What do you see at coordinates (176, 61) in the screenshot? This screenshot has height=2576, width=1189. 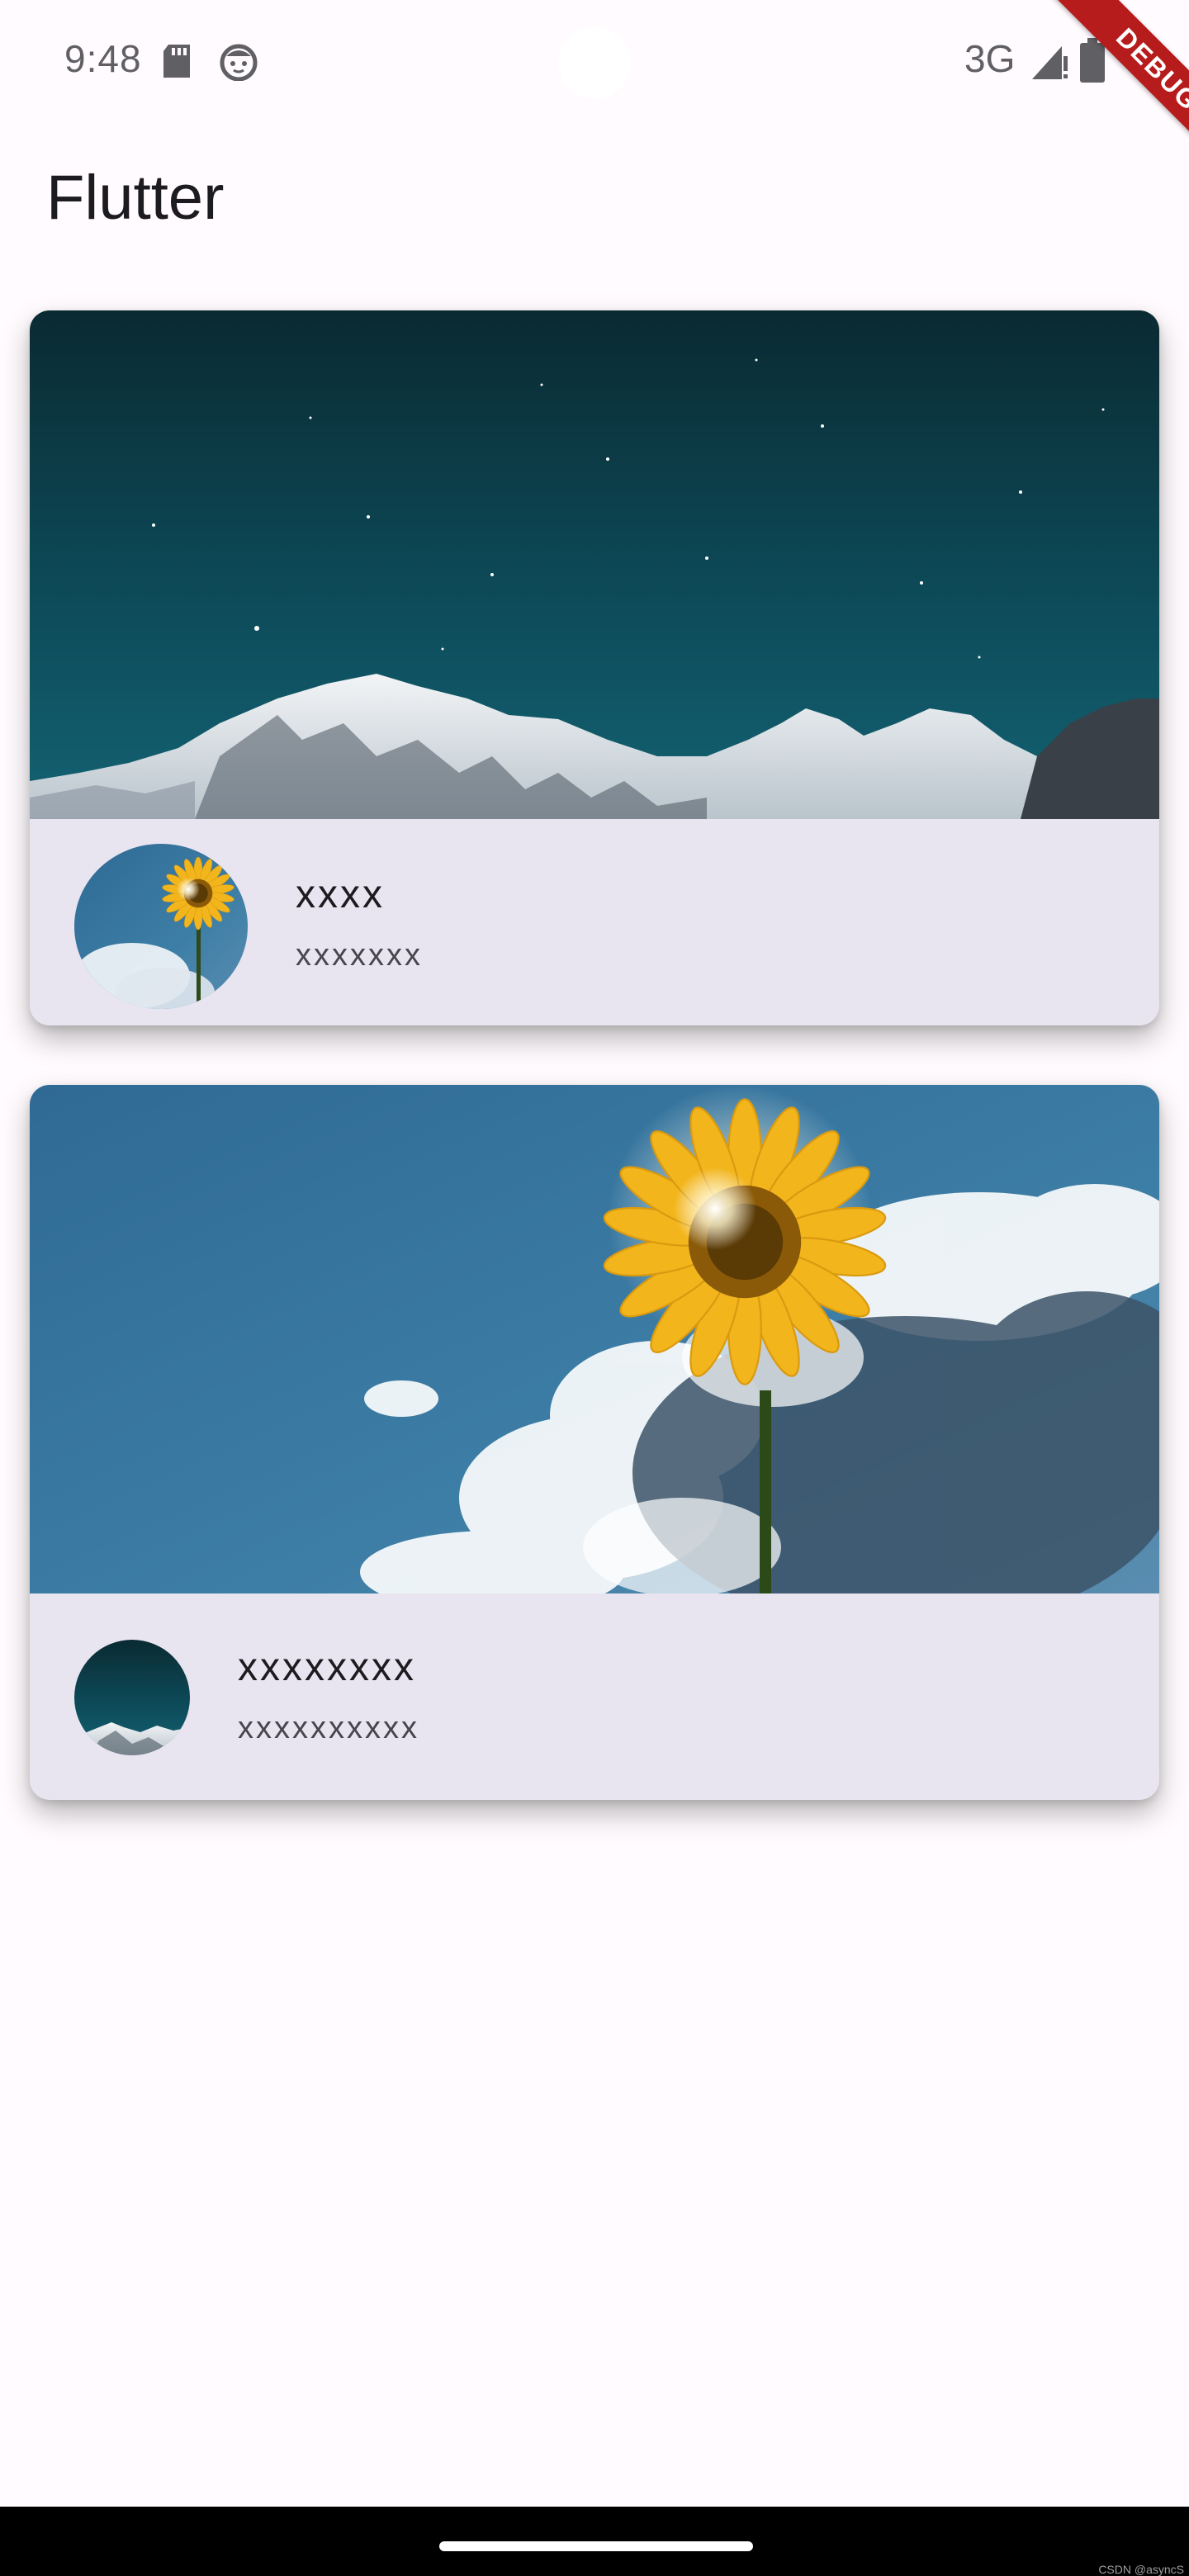 I see `sd-card-icon` at bounding box center [176, 61].